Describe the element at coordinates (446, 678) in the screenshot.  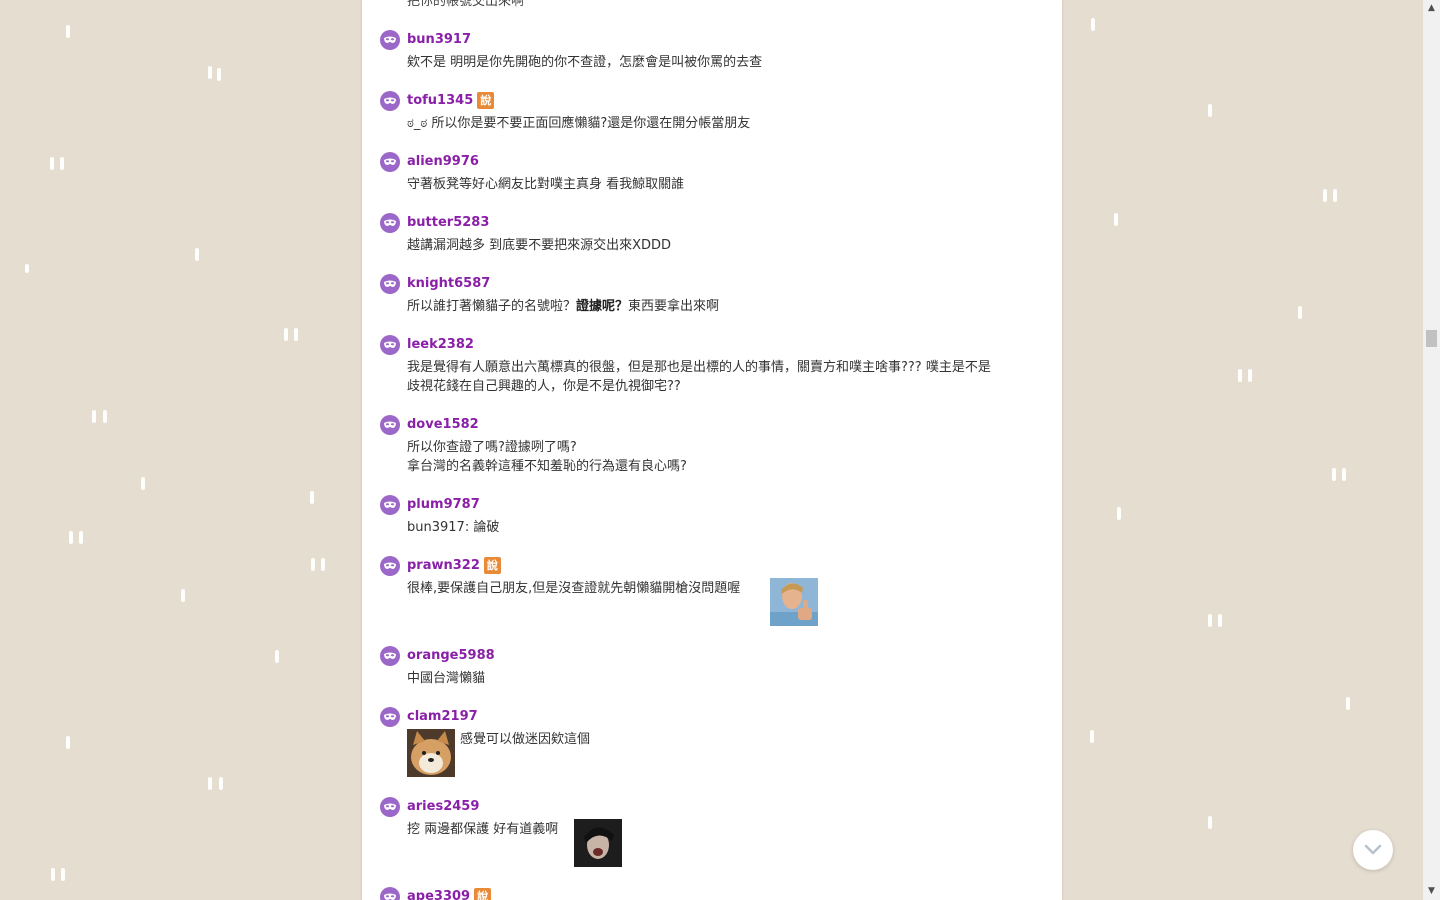
I see `comment-text: 中國台灣懶貓` at that location.